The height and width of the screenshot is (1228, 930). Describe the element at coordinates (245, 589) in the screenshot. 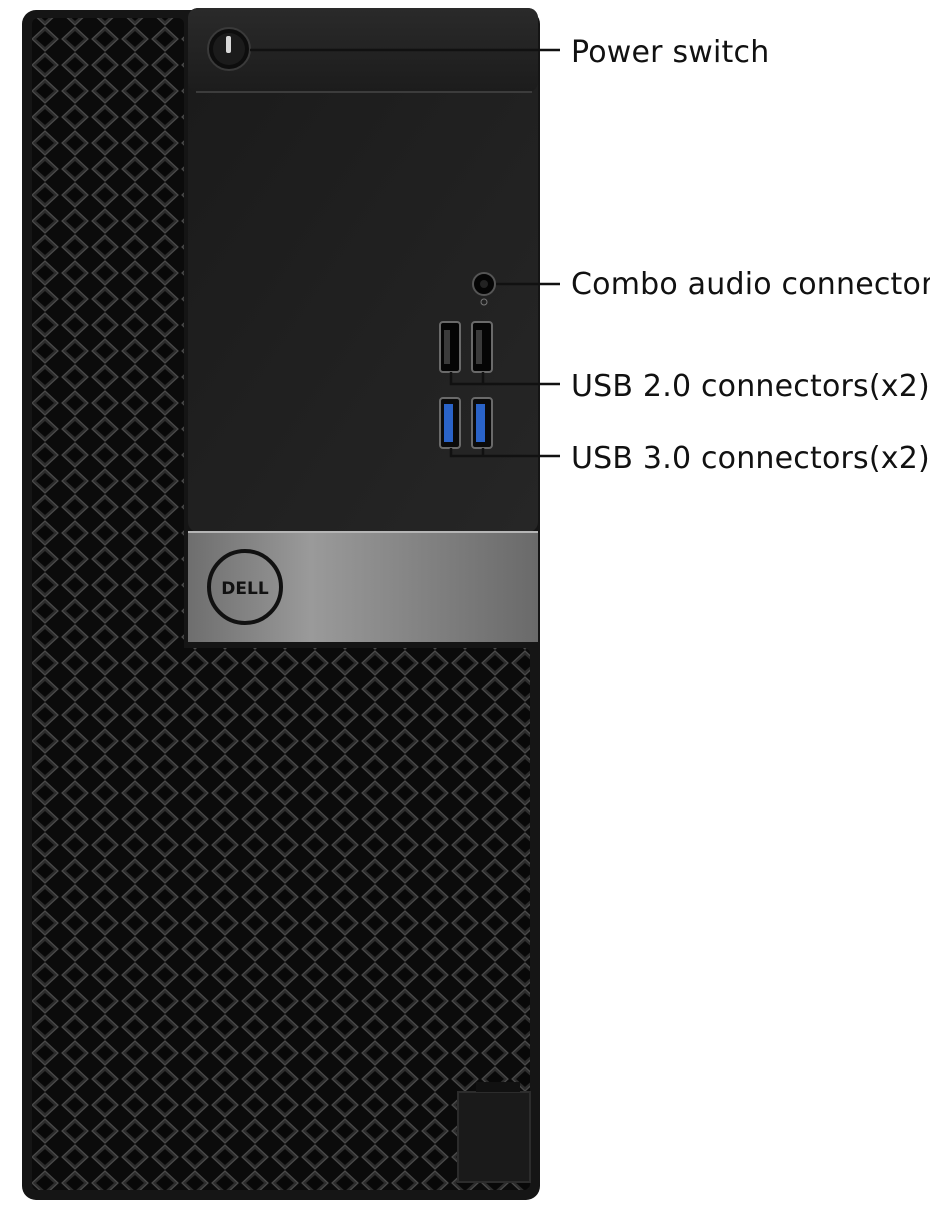

I see `svg-text: DELL` at that location.